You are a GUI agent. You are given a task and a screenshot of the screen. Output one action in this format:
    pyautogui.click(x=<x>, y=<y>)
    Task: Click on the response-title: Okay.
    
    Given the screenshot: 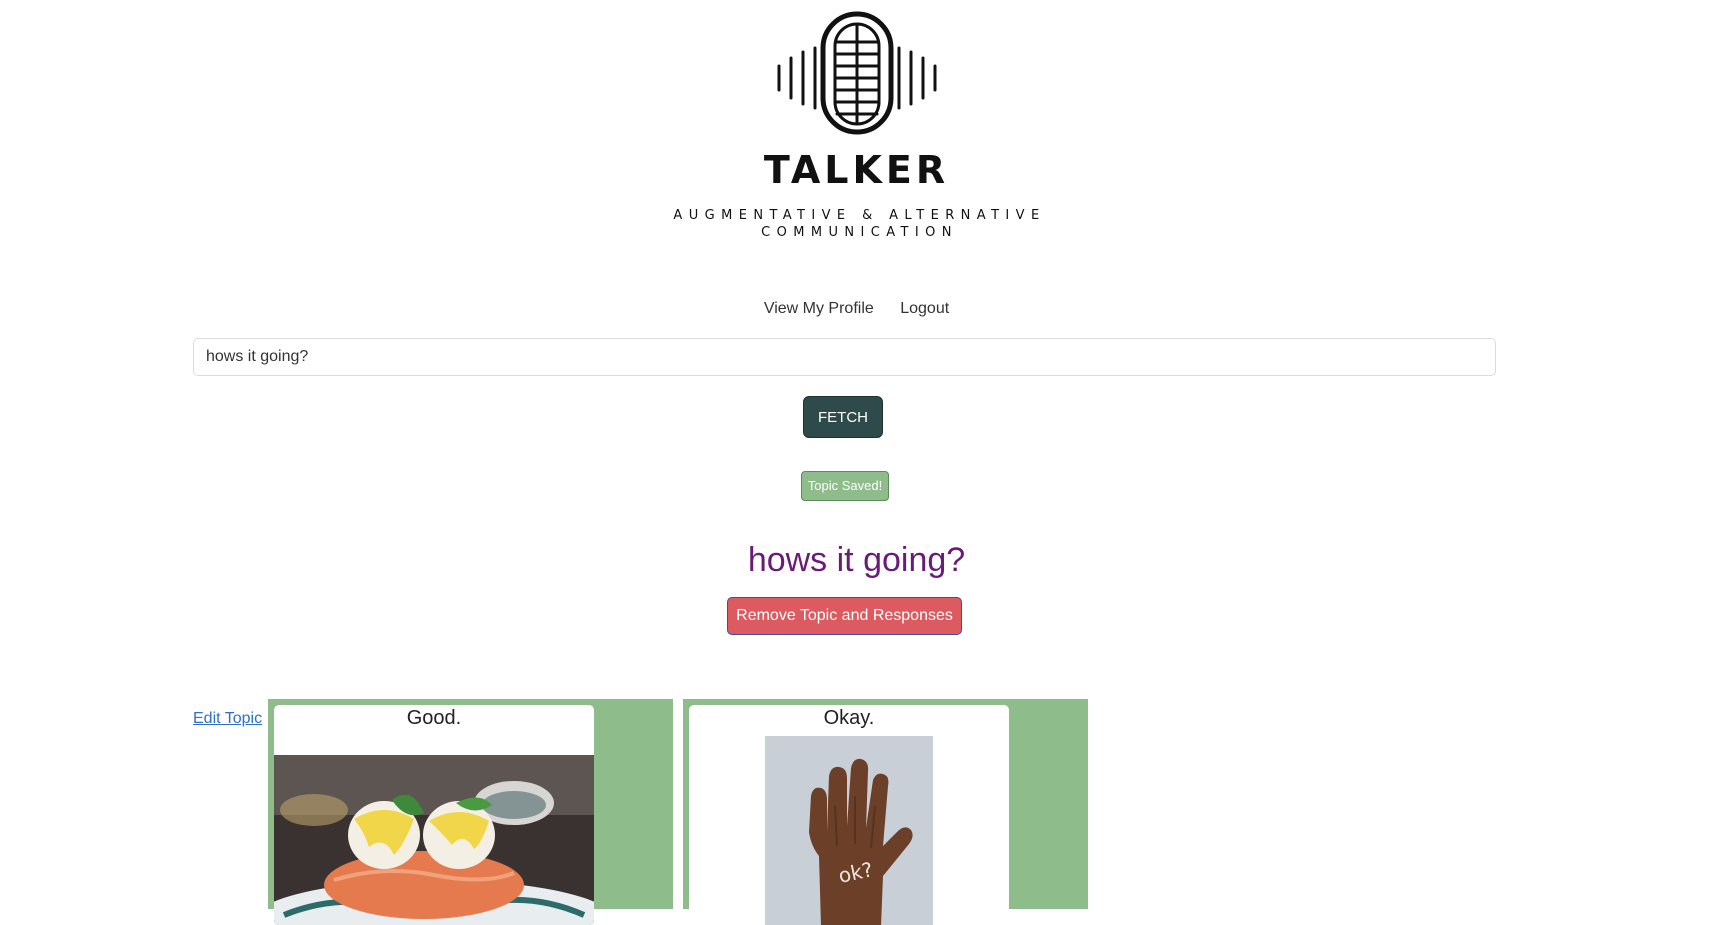 What is the action you would take?
    pyautogui.click(x=849, y=718)
    